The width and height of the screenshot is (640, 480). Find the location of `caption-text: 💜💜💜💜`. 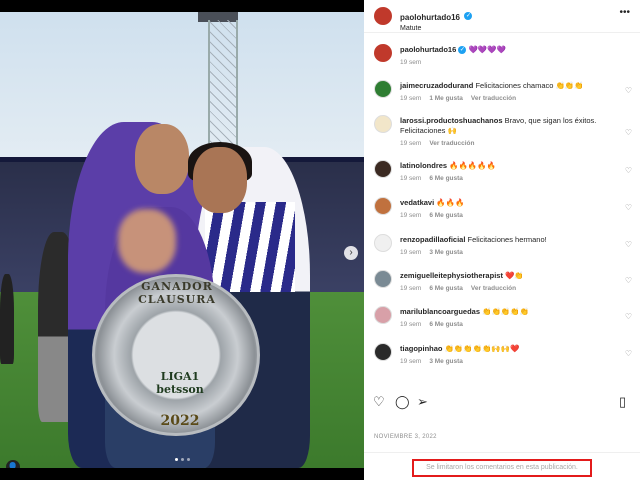

caption-text: 💜💜💜💜 is located at coordinates (487, 49).